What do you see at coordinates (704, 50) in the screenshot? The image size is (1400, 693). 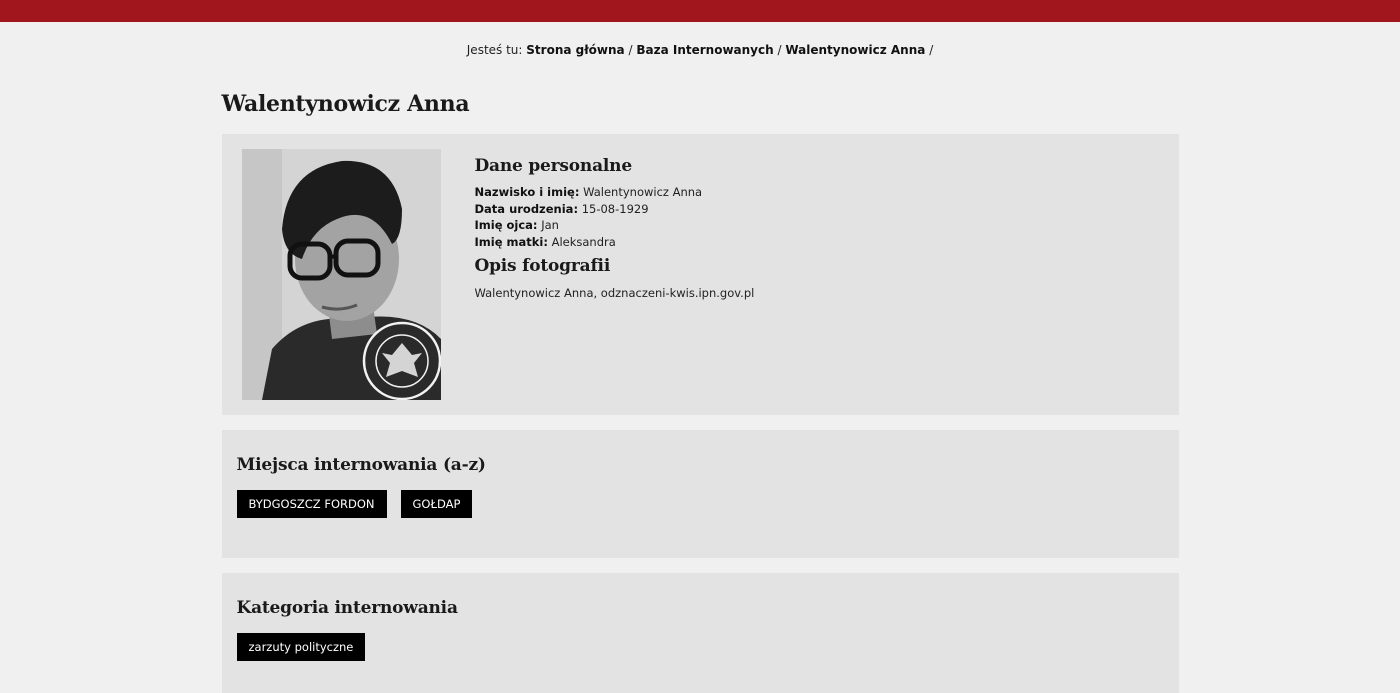 I see `breadcrumb-database-link: Baza Internowanych` at bounding box center [704, 50].